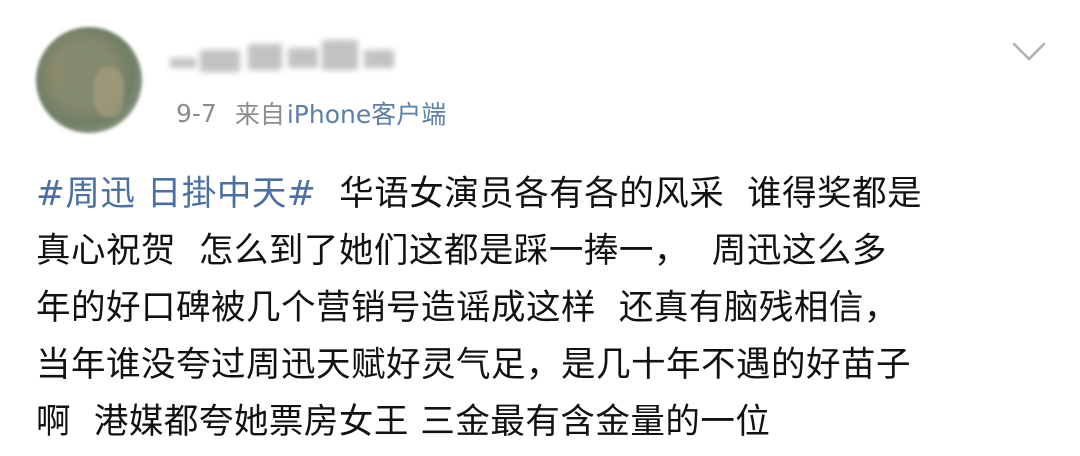  What do you see at coordinates (109, 92) in the screenshot?
I see `avatar-image-part` at bounding box center [109, 92].